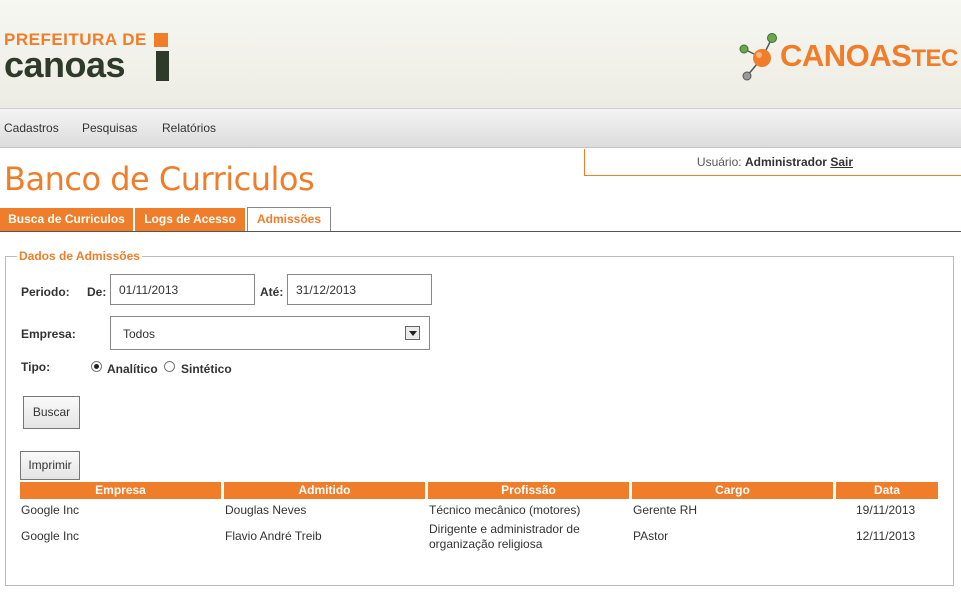 This screenshot has width=961, height=607. Describe the element at coordinates (272, 292) in the screenshot. I see `ate-label: Até:` at that location.